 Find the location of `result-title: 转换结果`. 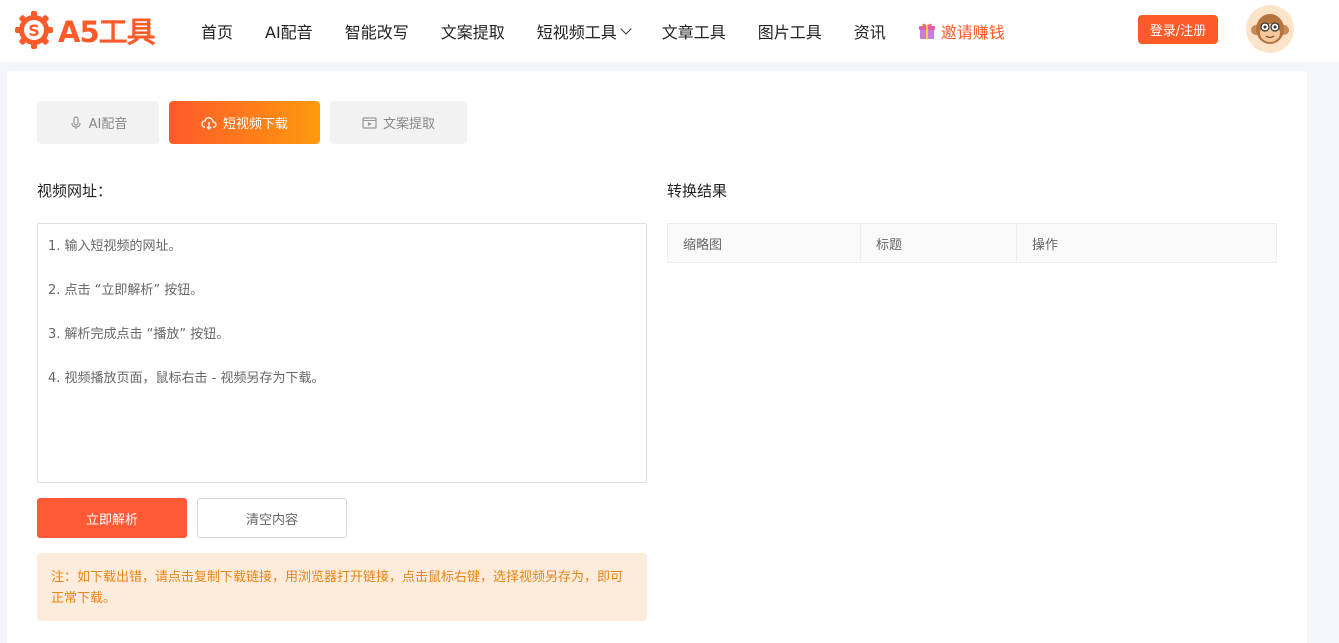

result-title: 转换结果 is located at coordinates (697, 191).